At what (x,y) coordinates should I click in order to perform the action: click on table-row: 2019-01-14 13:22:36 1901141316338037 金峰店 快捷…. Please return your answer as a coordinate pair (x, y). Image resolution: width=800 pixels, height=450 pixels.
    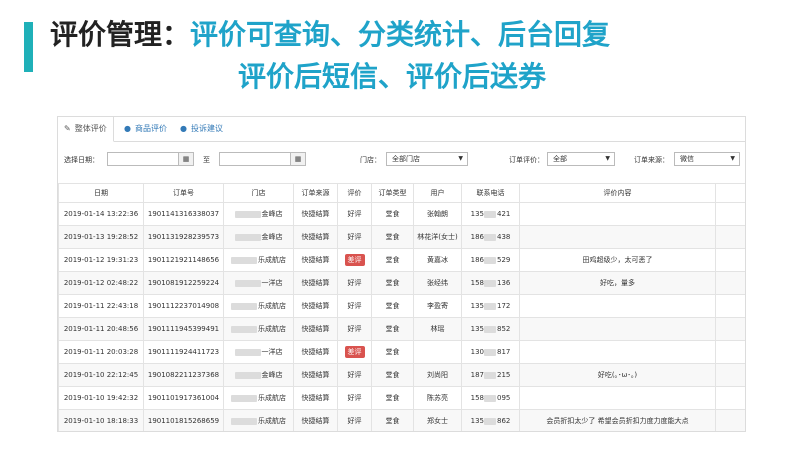
    Looking at the image, I should click on (401, 214).